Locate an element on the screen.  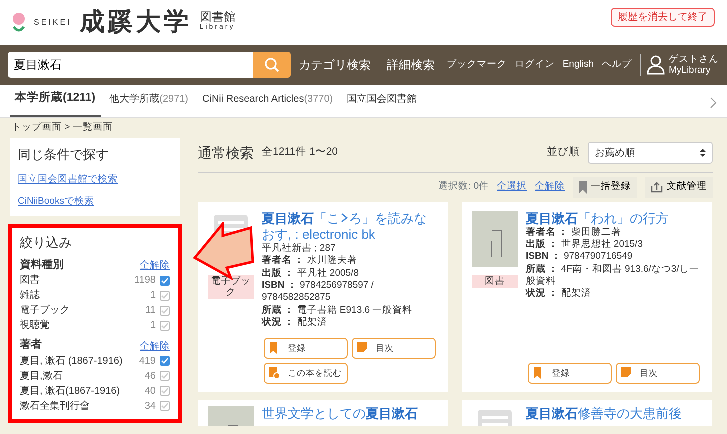
record-field: ISBN ： 9784256978597 / 9784582852875 is located at coordinates (350, 292).